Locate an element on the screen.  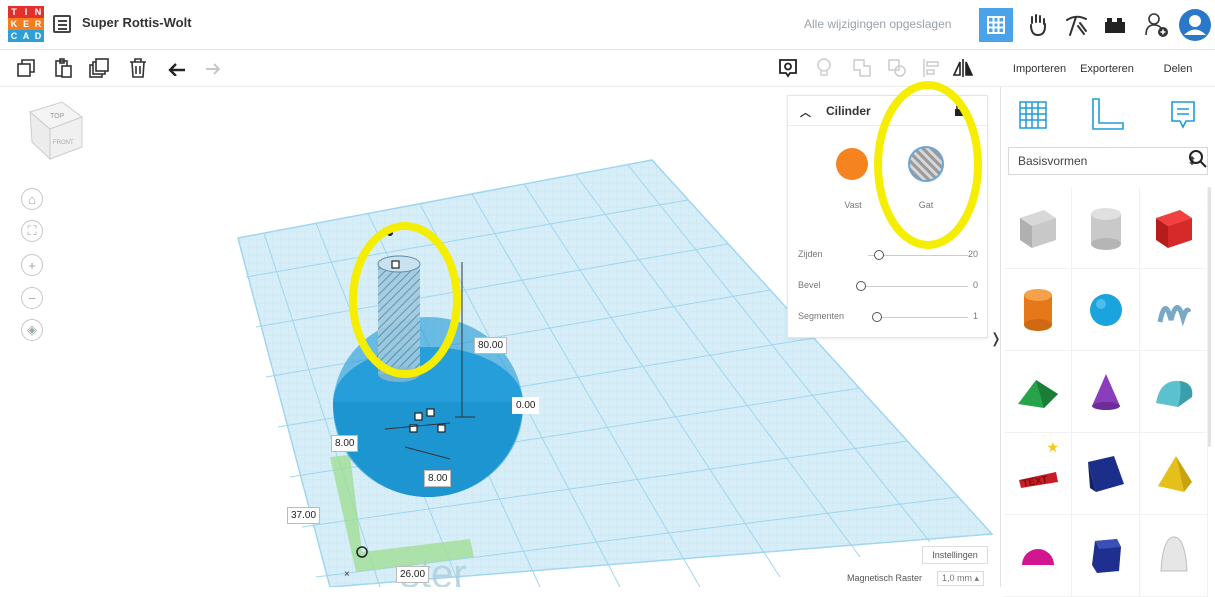
3d-view-button is located at coordinates (996, 25).